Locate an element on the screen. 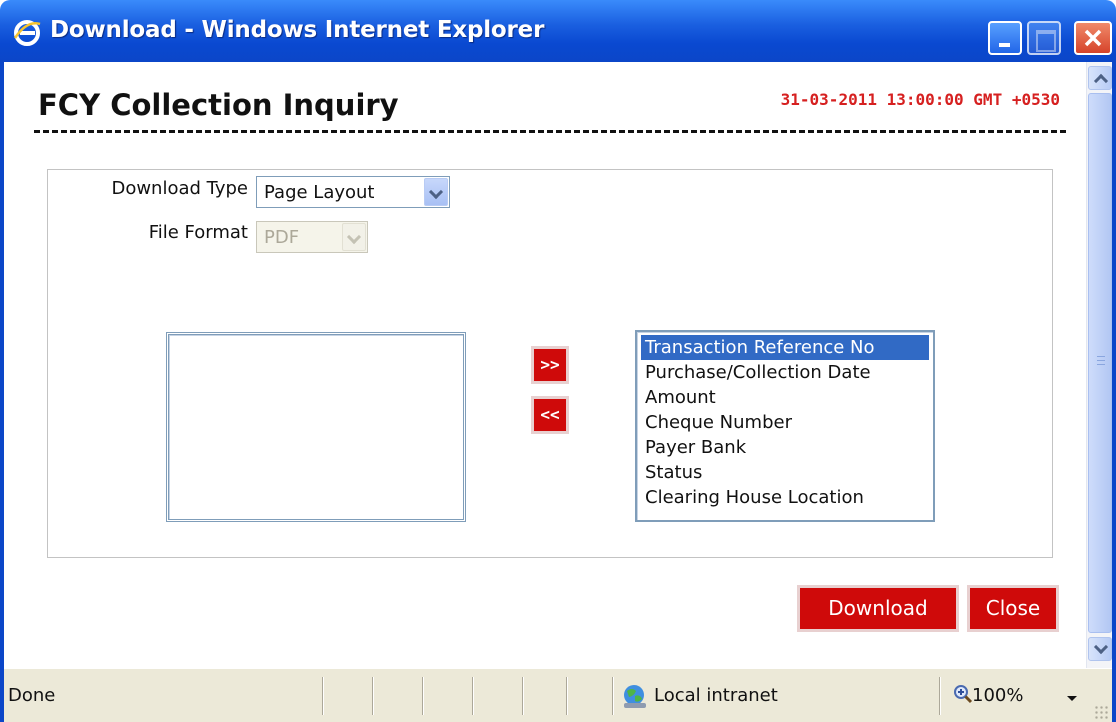 This screenshot has height=722, width=1116. list-item: Status is located at coordinates (785, 472).